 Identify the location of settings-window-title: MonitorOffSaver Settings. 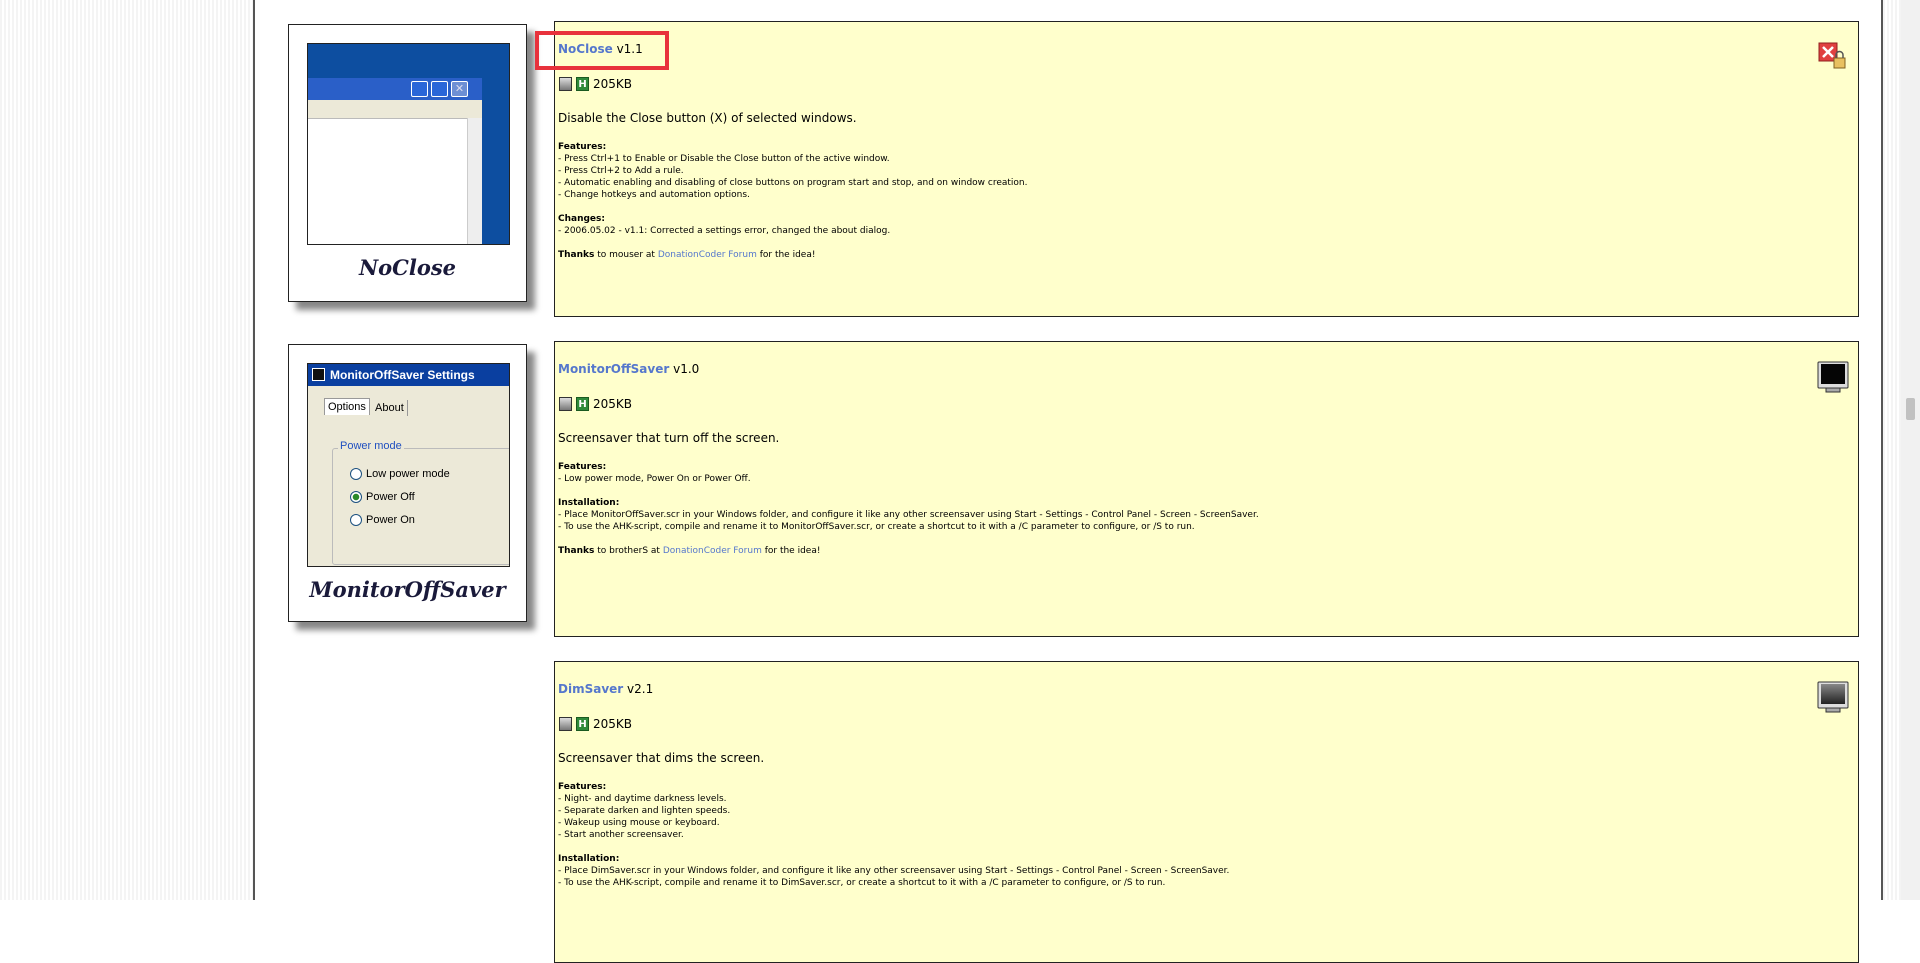
(408, 375).